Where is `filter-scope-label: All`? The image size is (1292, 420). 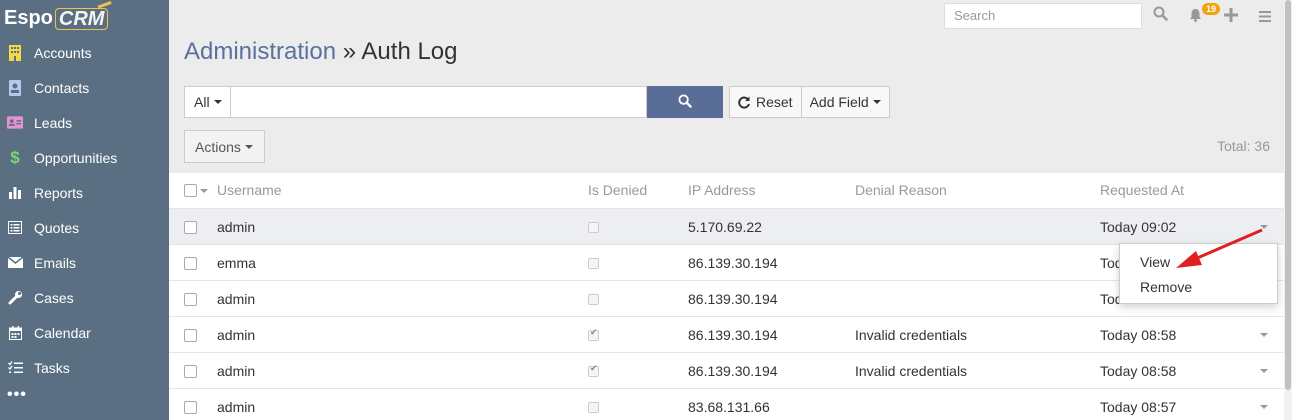
filter-scope-label: All is located at coordinates (202, 102).